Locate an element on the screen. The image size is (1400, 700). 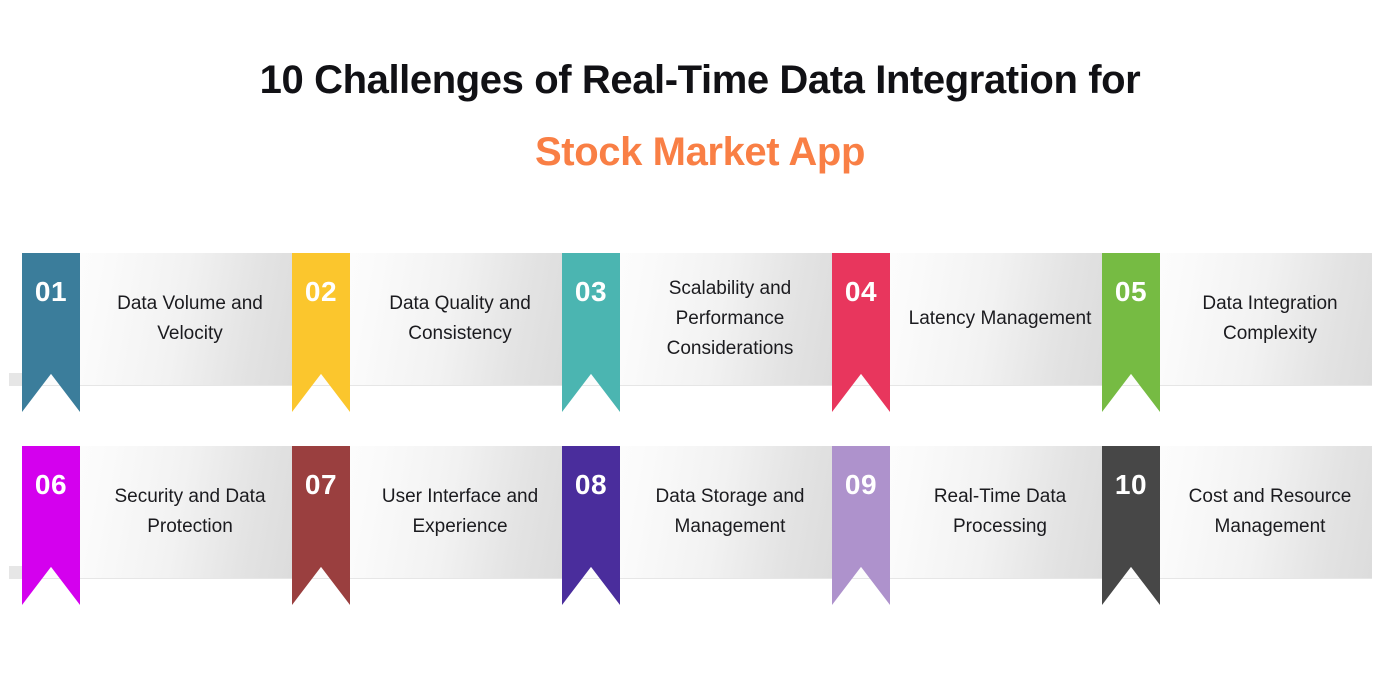
card-label: Data Volume and Velocity is located at coordinates (190, 318).